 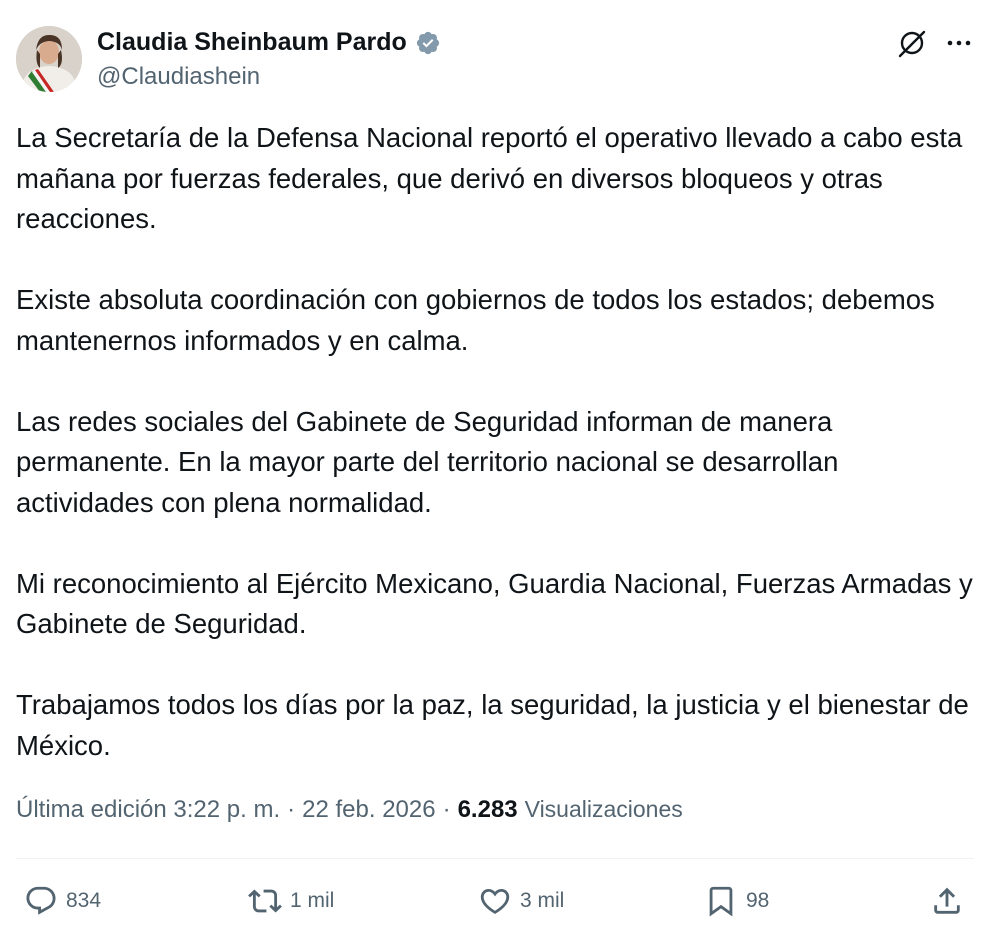 What do you see at coordinates (487, 809) in the screenshot?
I see `views-count: 6.283` at bounding box center [487, 809].